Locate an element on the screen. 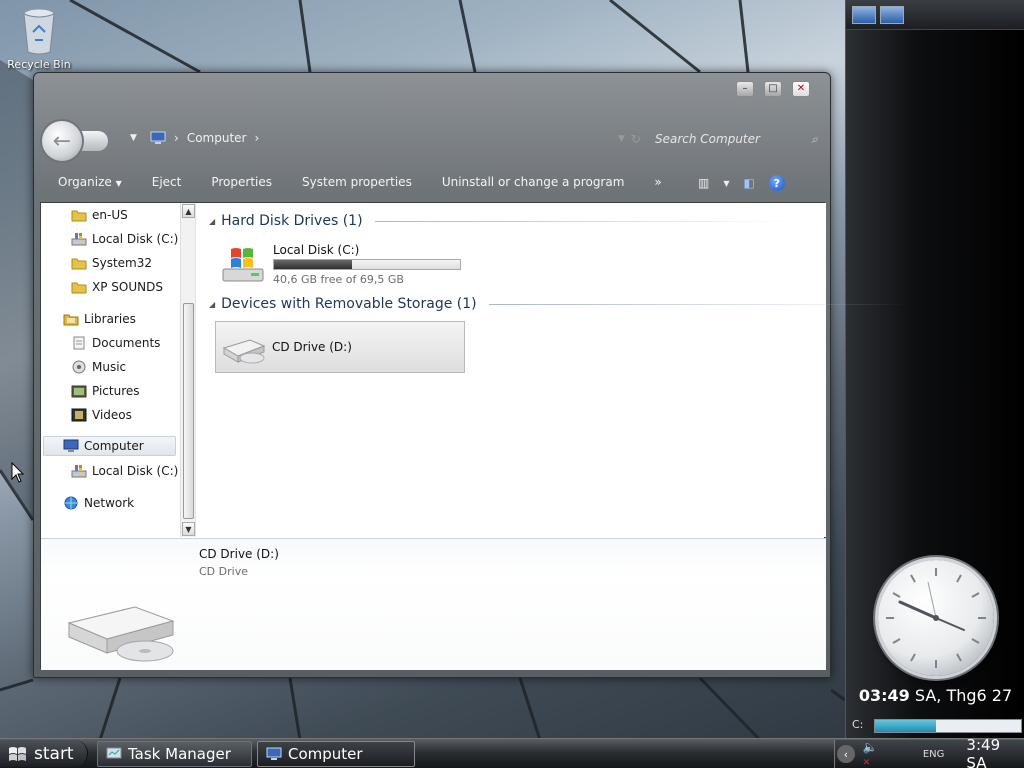  refresh-icon: ↻ is located at coordinates (636, 139).